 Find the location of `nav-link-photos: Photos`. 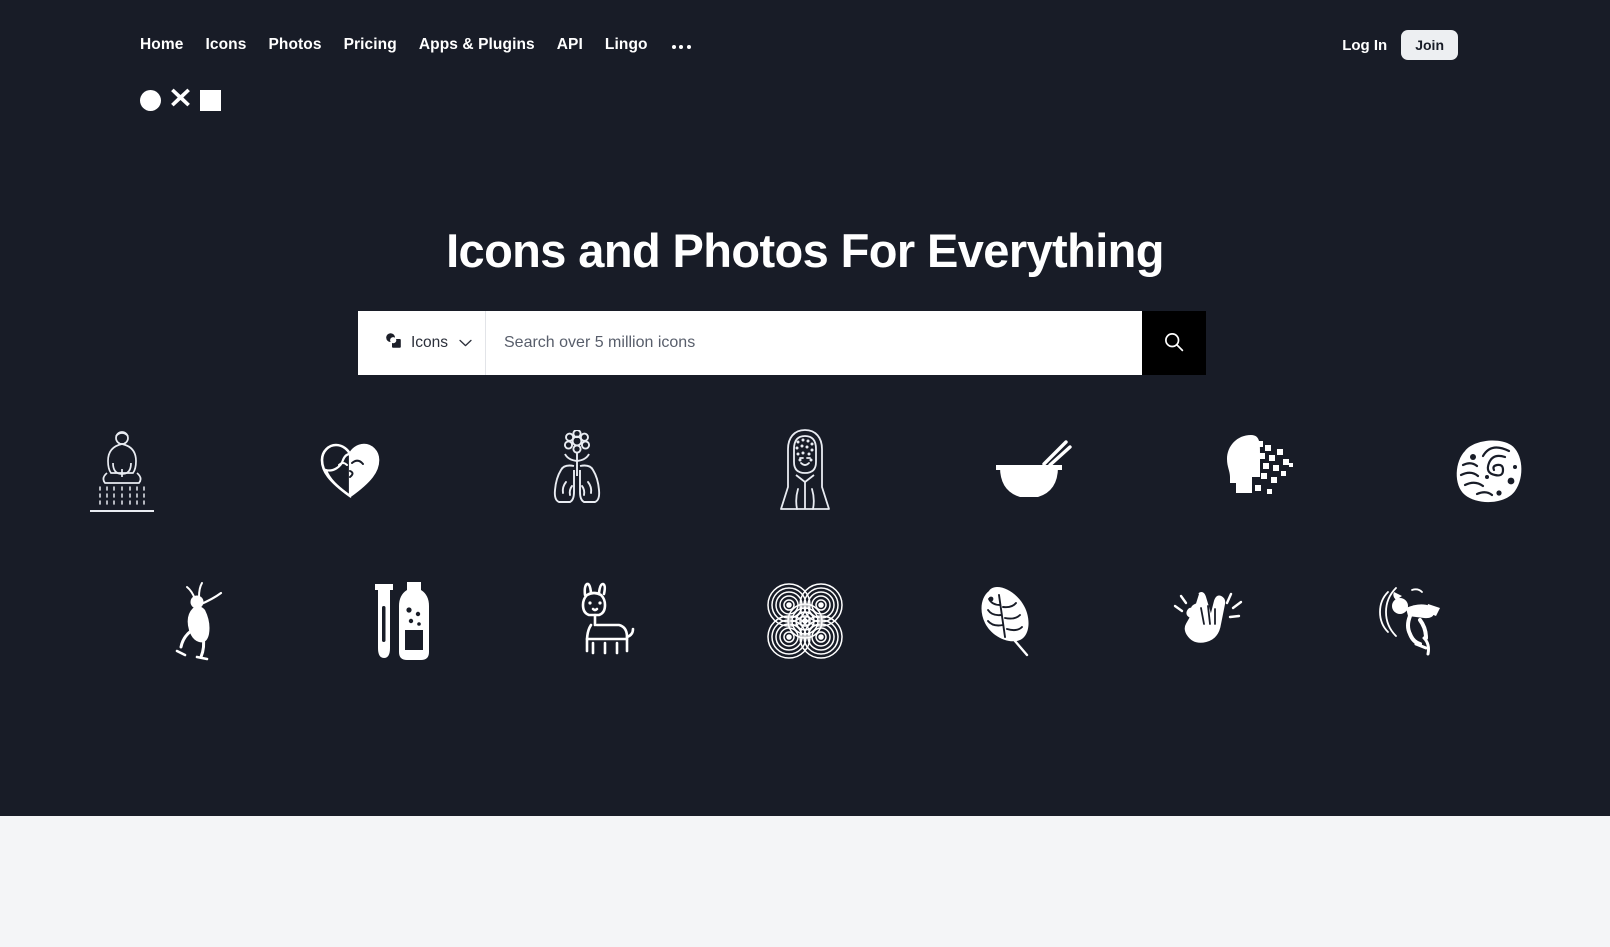

nav-link-photos: Photos is located at coordinates (294, 45).